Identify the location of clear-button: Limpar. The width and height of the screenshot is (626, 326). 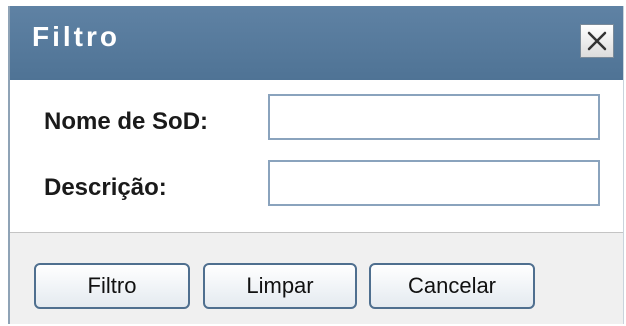
(280, 286).